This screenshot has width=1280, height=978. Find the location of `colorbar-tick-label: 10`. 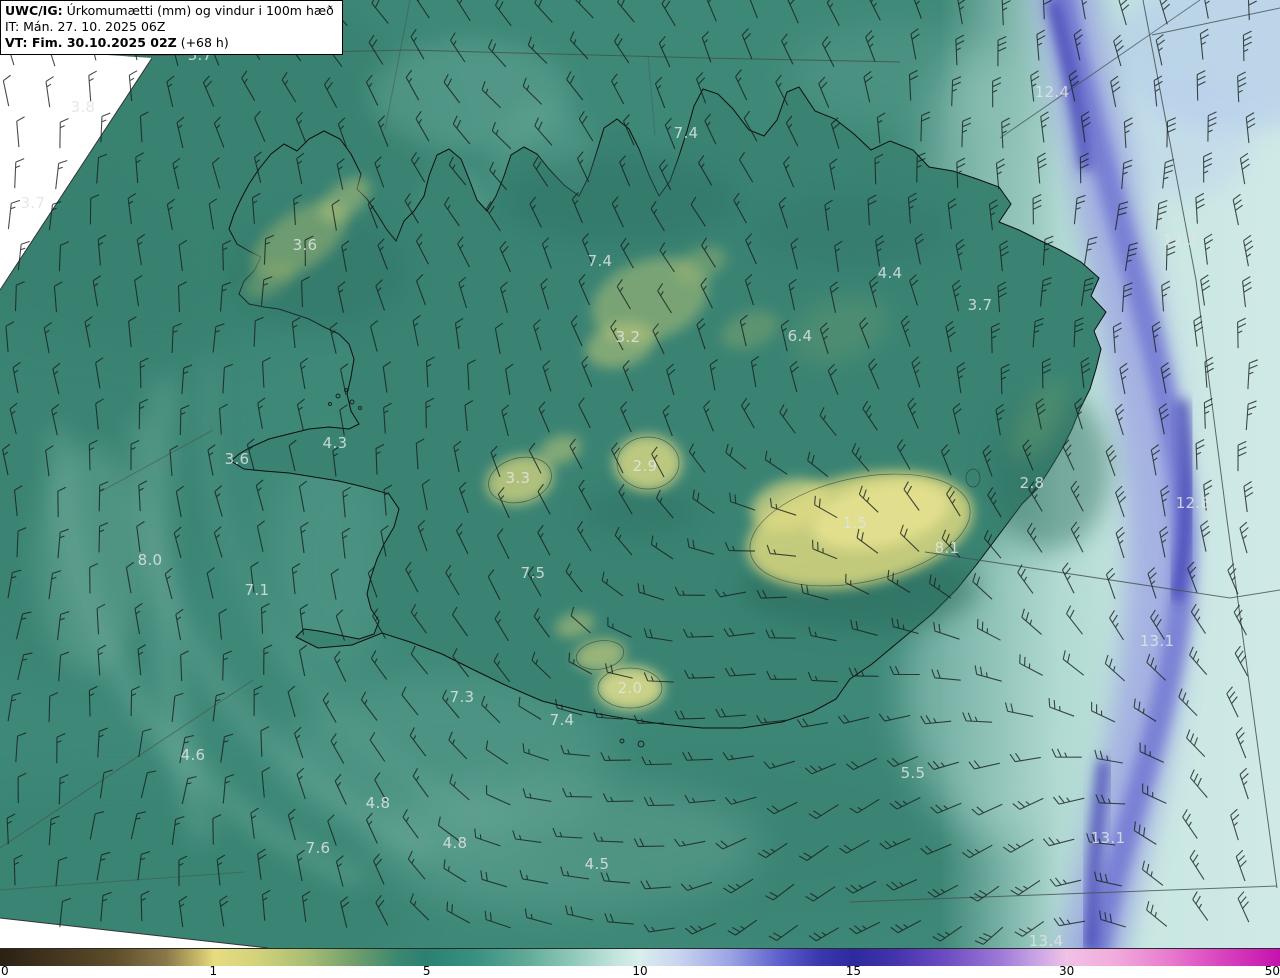

colorbar-tick-label: 10 is located at coordinates (640, 971).